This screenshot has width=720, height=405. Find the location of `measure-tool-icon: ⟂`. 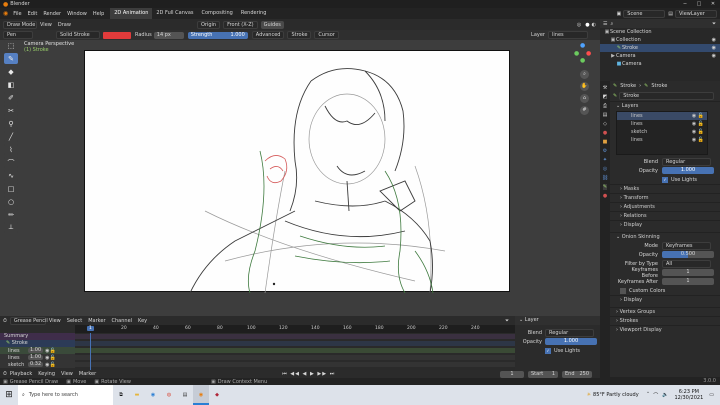

measure-tool-icon: ⟂ is located at coordinates (11, 227).